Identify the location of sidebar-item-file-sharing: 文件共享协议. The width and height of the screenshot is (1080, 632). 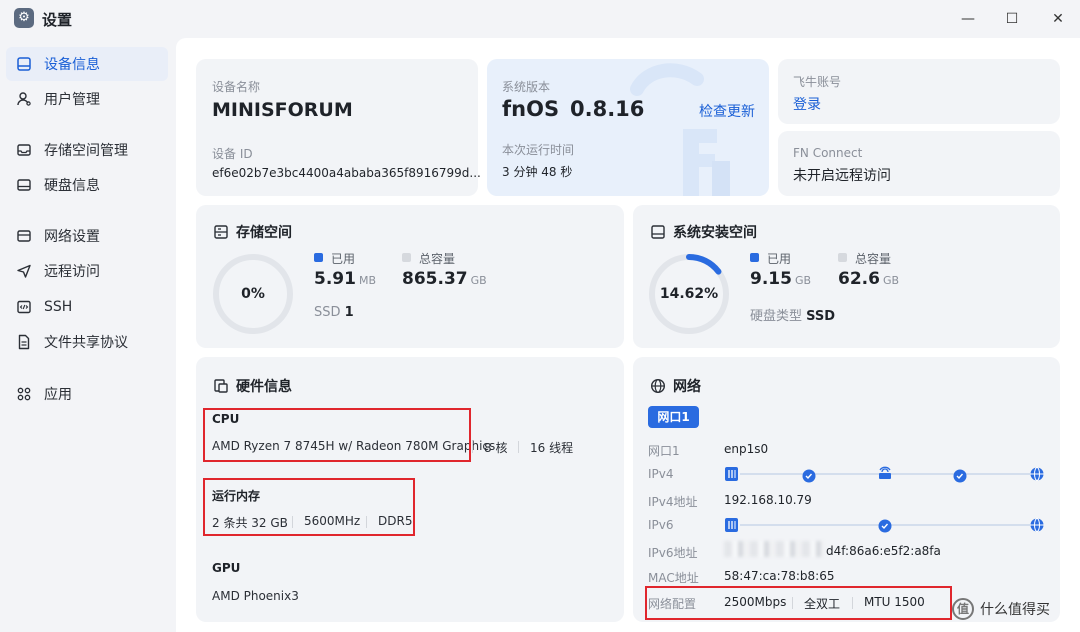
(87, 342).